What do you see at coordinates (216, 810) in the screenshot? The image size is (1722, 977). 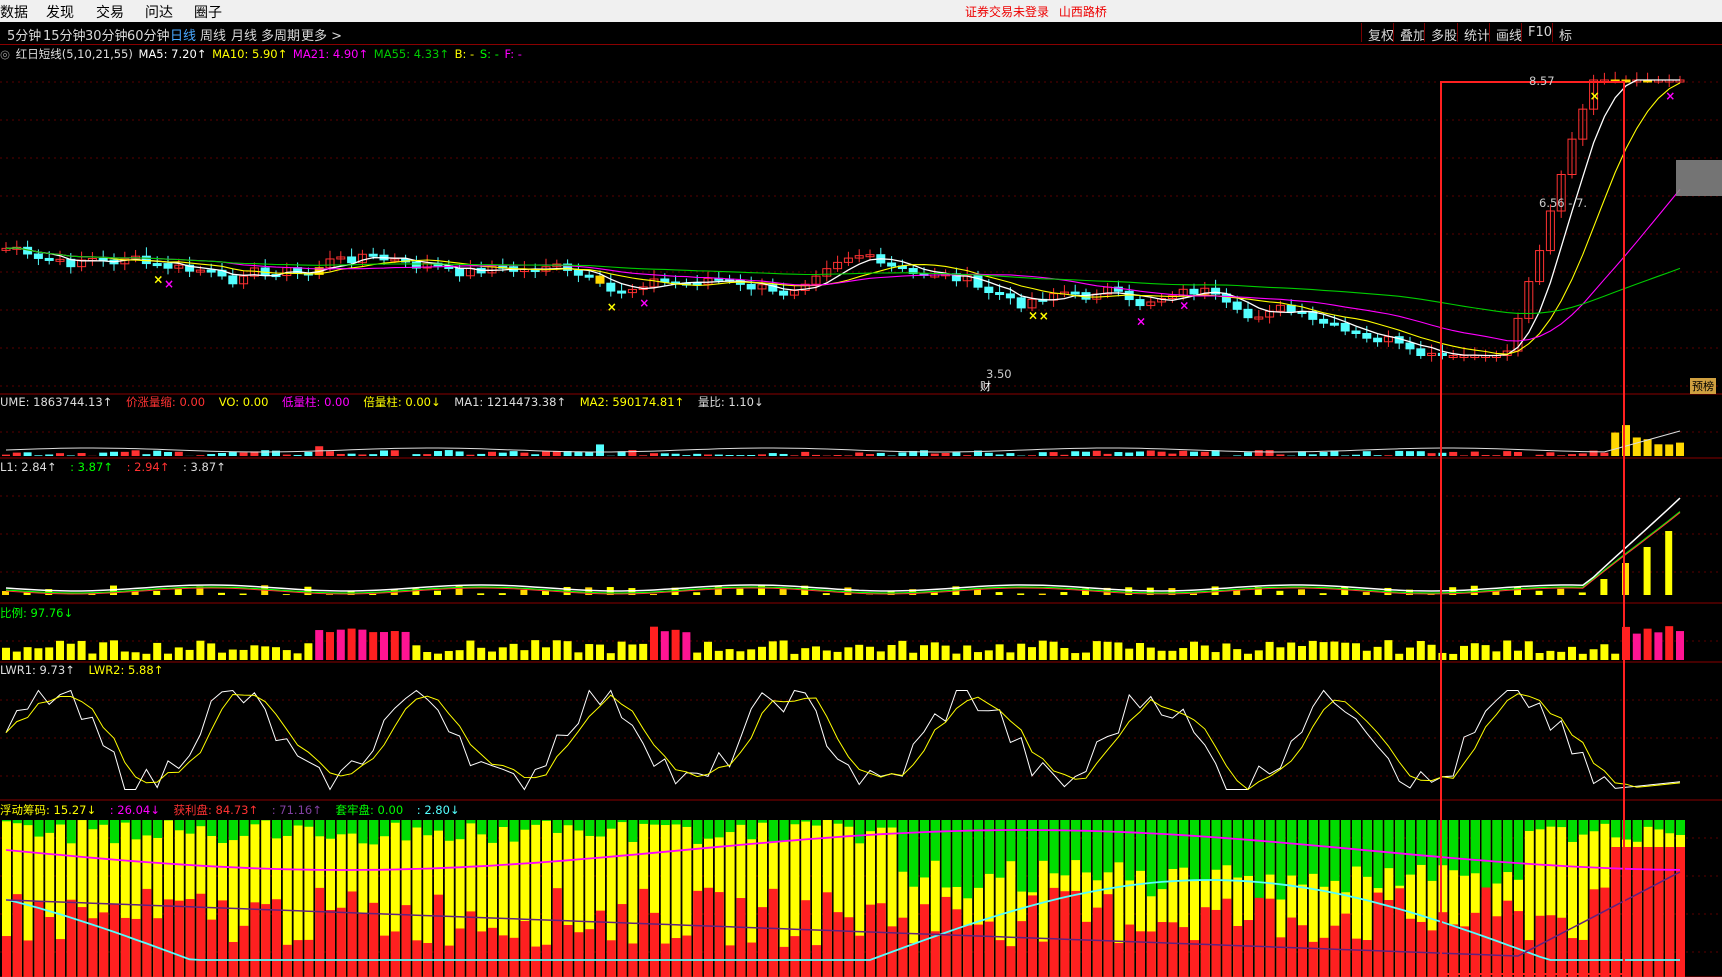 I see `profit-chips-value: 获利盘: 84.73↑` at bounding box center [216, 810].